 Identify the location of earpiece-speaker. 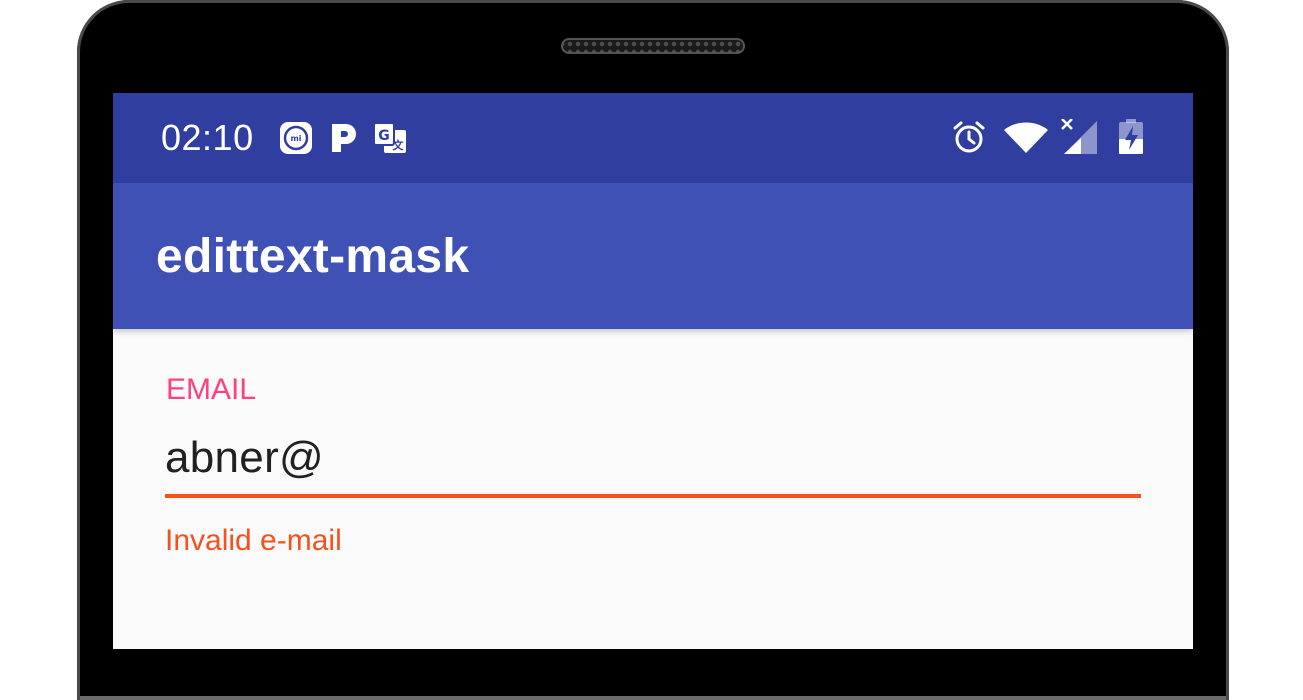
(653, 46).